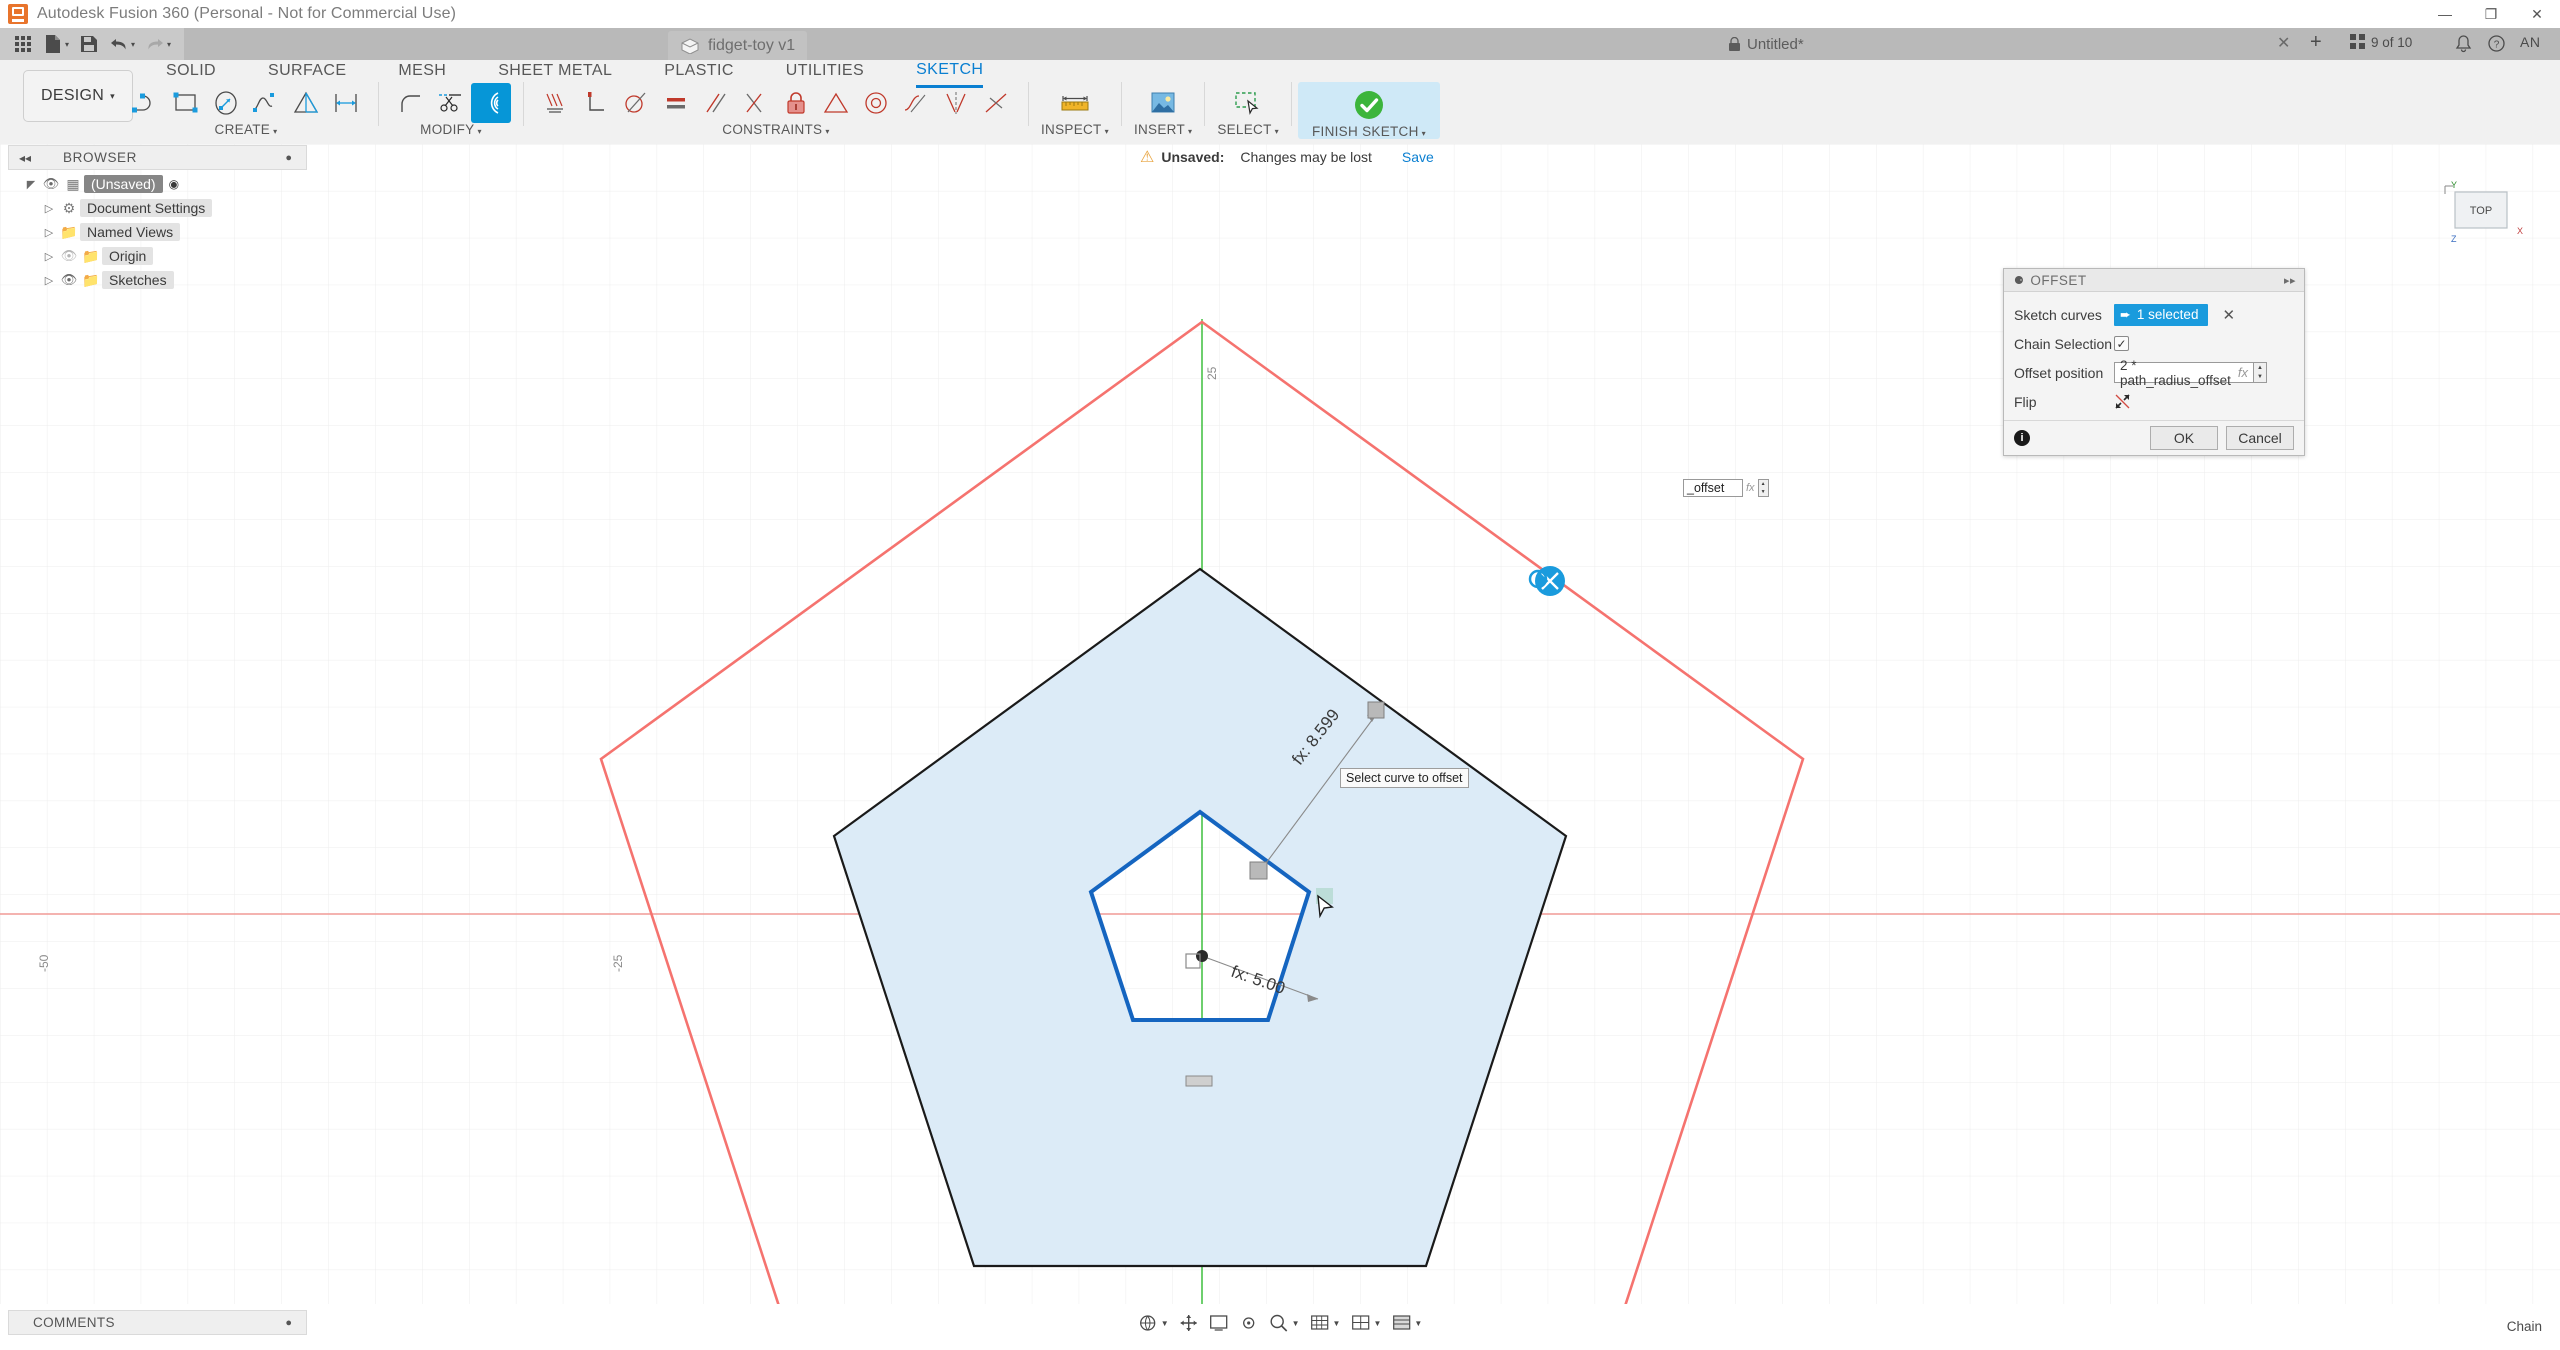 This screenshot has width=2560, height=1350. Describe the element at coordinates (53, 44) in the screenshot. I see `new-document-icon` at that location.